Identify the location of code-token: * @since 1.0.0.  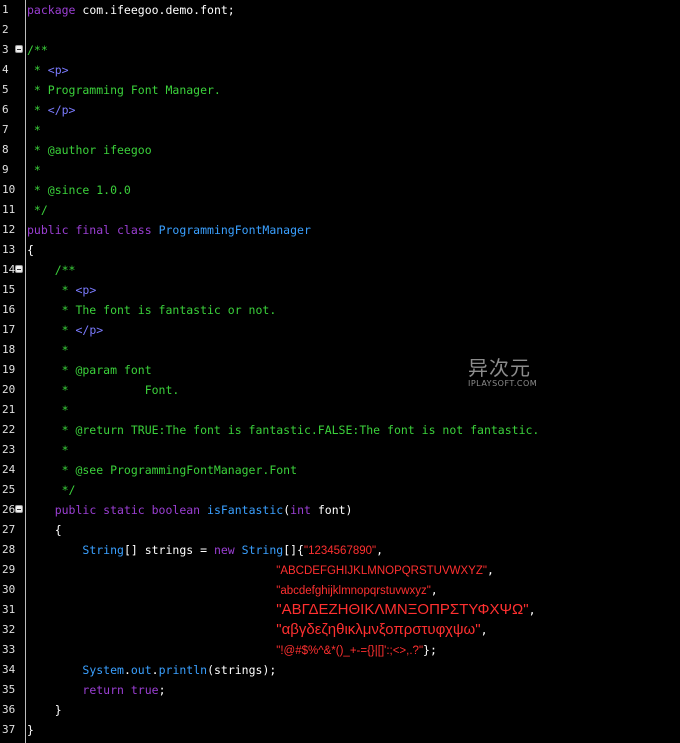
(79, 190).